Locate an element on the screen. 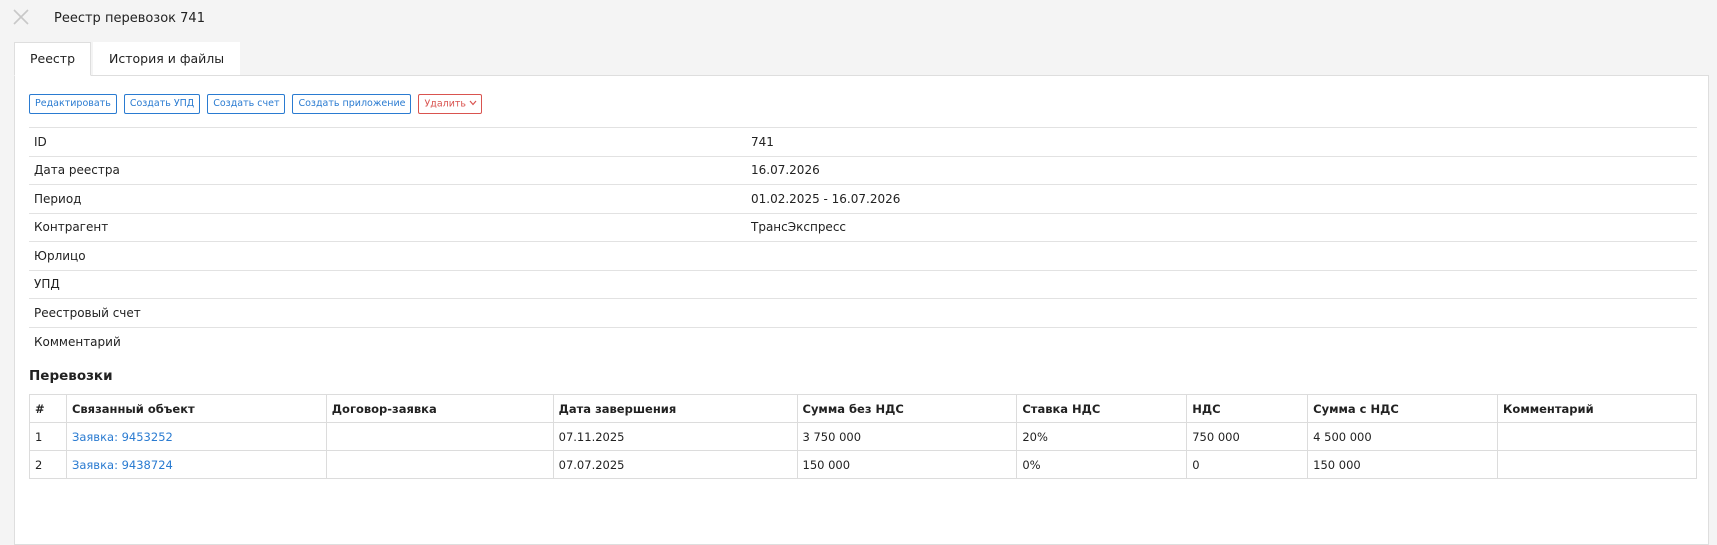 The width and height of the screenshot is (1717, 545). completion-date-cell: 07.11.2025 is located at coordinates (675, 436).